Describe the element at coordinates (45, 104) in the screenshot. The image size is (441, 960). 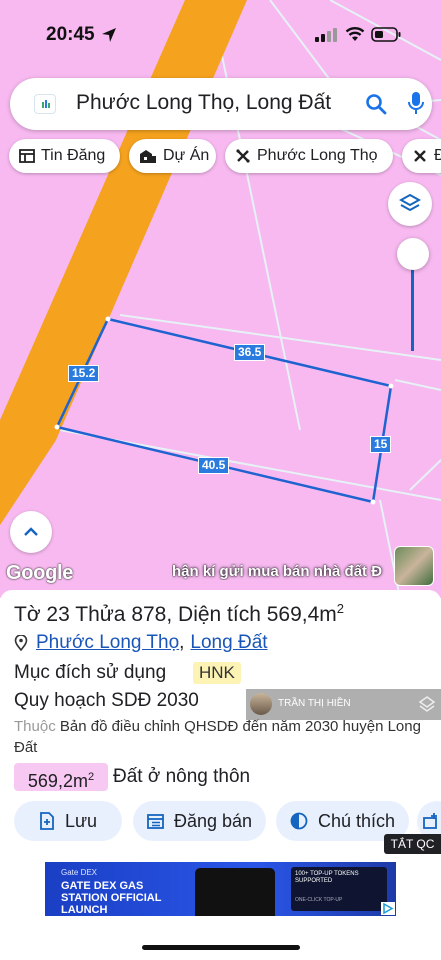
I see `app-logo-icon` at that location.